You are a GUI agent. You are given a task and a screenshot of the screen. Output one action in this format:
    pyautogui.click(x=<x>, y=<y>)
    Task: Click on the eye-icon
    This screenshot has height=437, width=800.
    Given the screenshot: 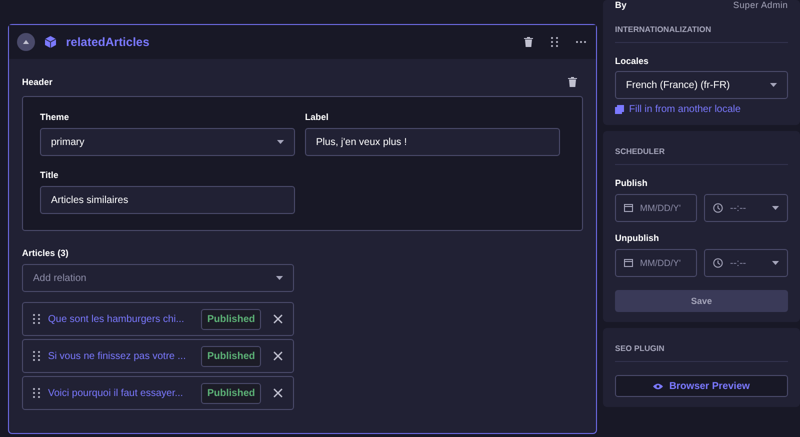 What is the action you would take?
    pyautogui.click(x=658, y=386)
    